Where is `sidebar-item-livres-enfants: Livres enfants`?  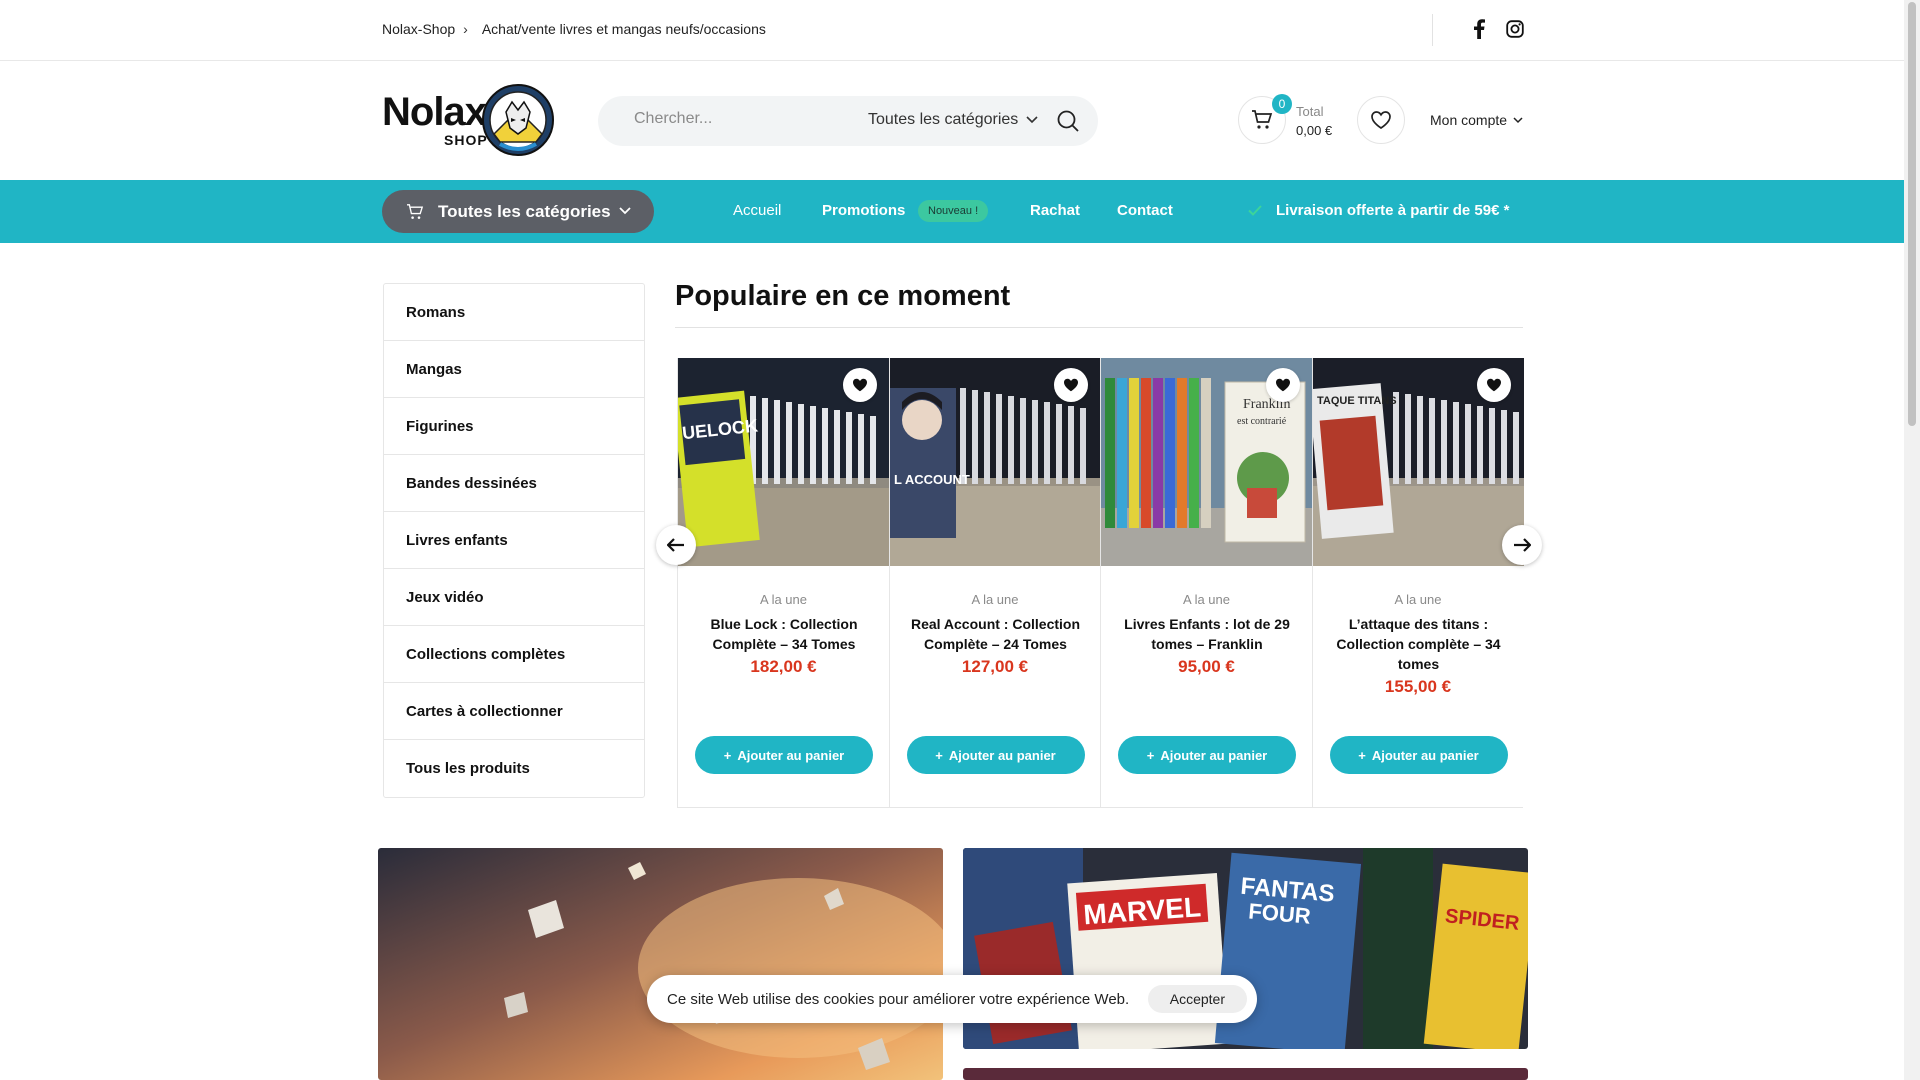 sidebar-item-livres-enfants: Livres enfants is located at coordinates (514, 540).